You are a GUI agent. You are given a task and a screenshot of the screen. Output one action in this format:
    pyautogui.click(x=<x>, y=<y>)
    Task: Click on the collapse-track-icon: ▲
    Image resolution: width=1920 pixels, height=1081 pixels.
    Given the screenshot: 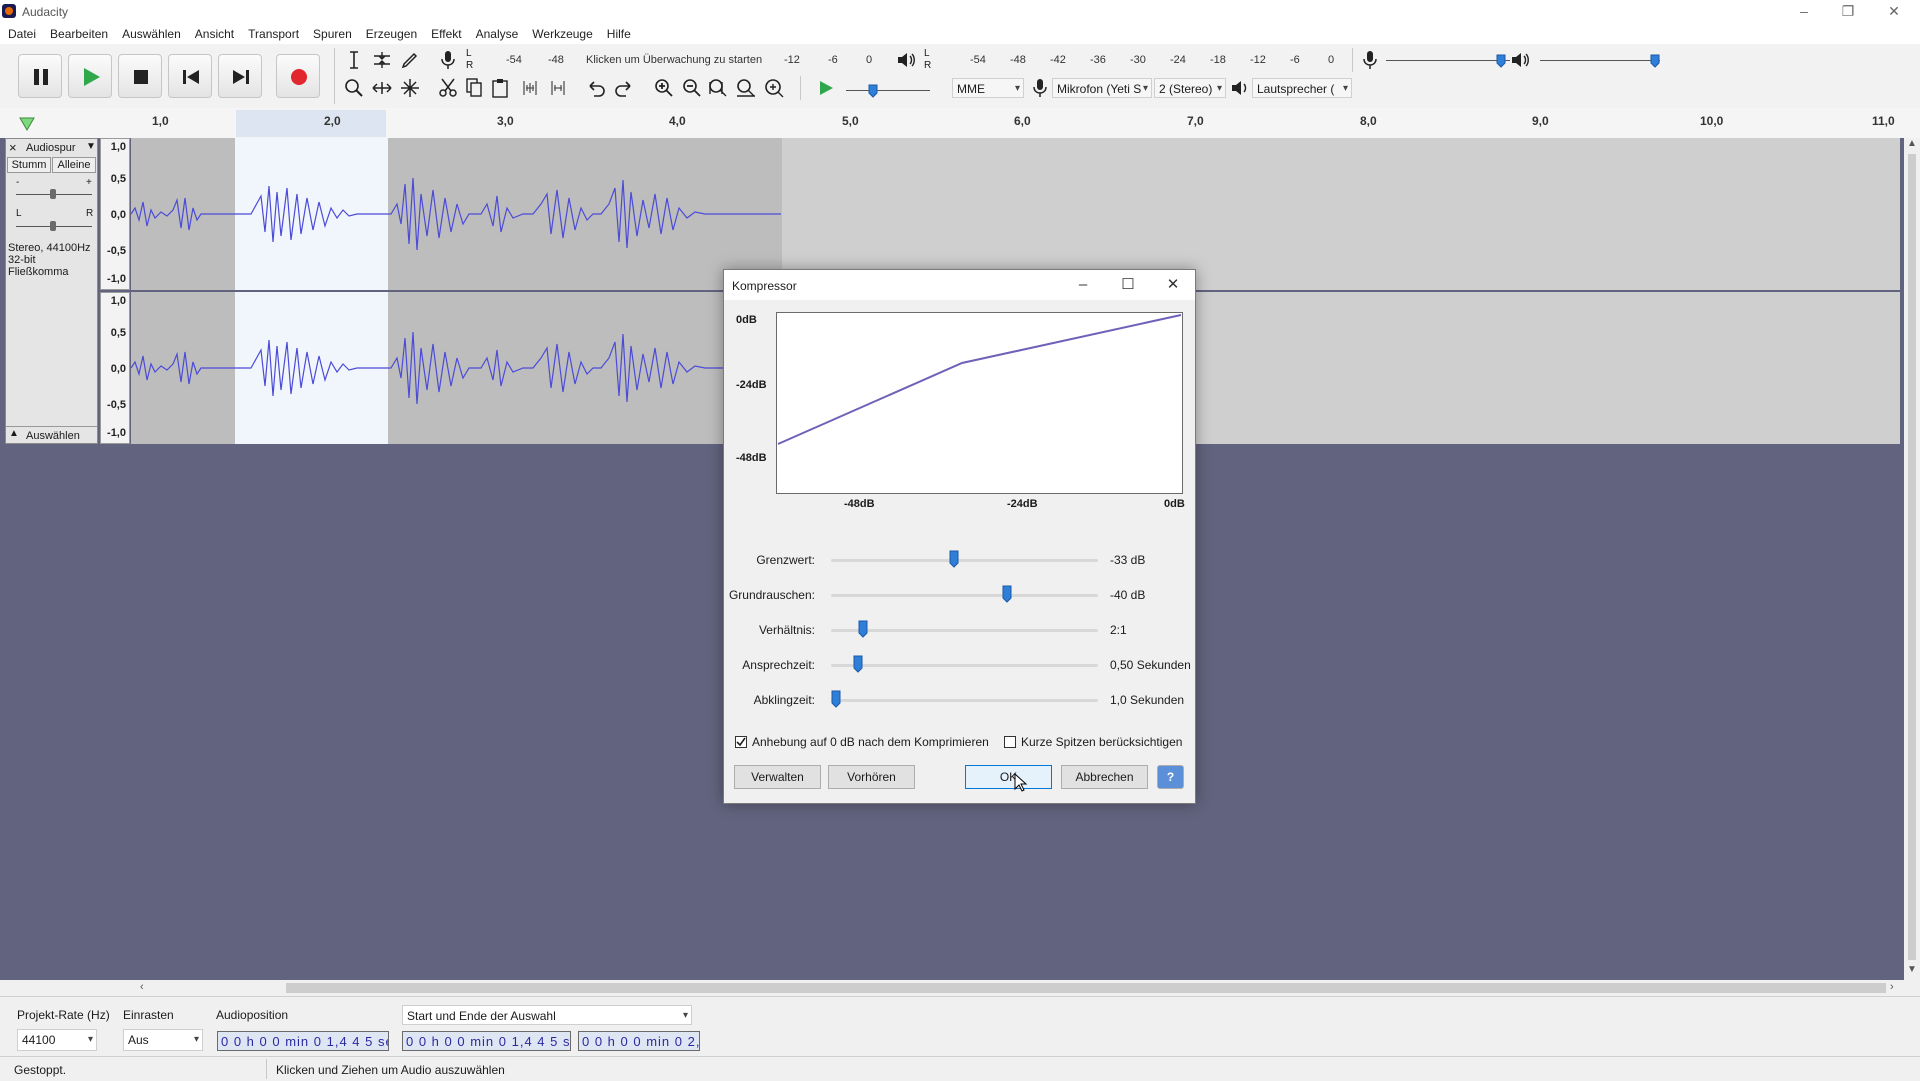 What is the action you would take?
    pyautogui.click(x=14, y=433)
    